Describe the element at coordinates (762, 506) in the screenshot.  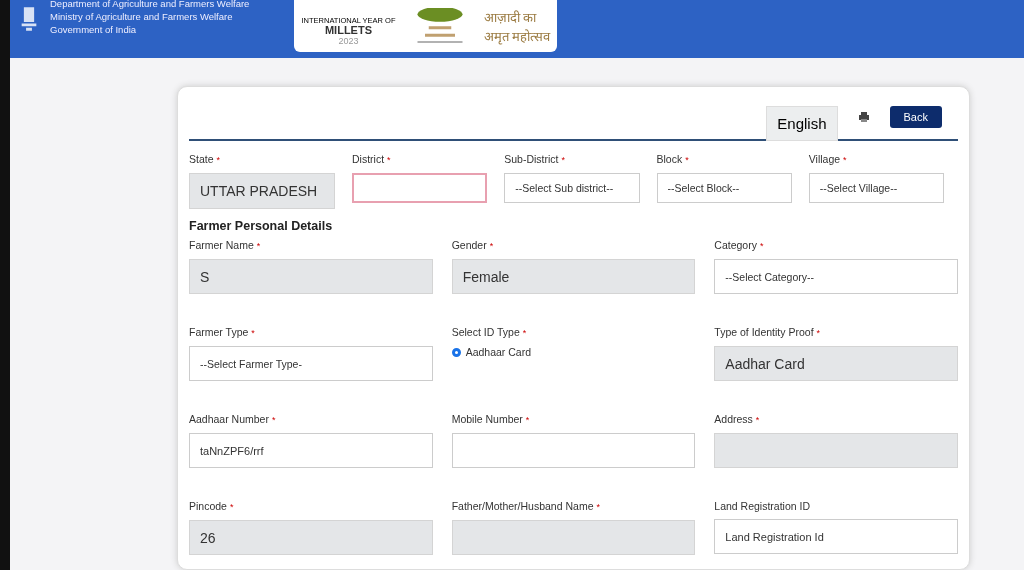
I see `field-label: Land Registration ID` at that location.